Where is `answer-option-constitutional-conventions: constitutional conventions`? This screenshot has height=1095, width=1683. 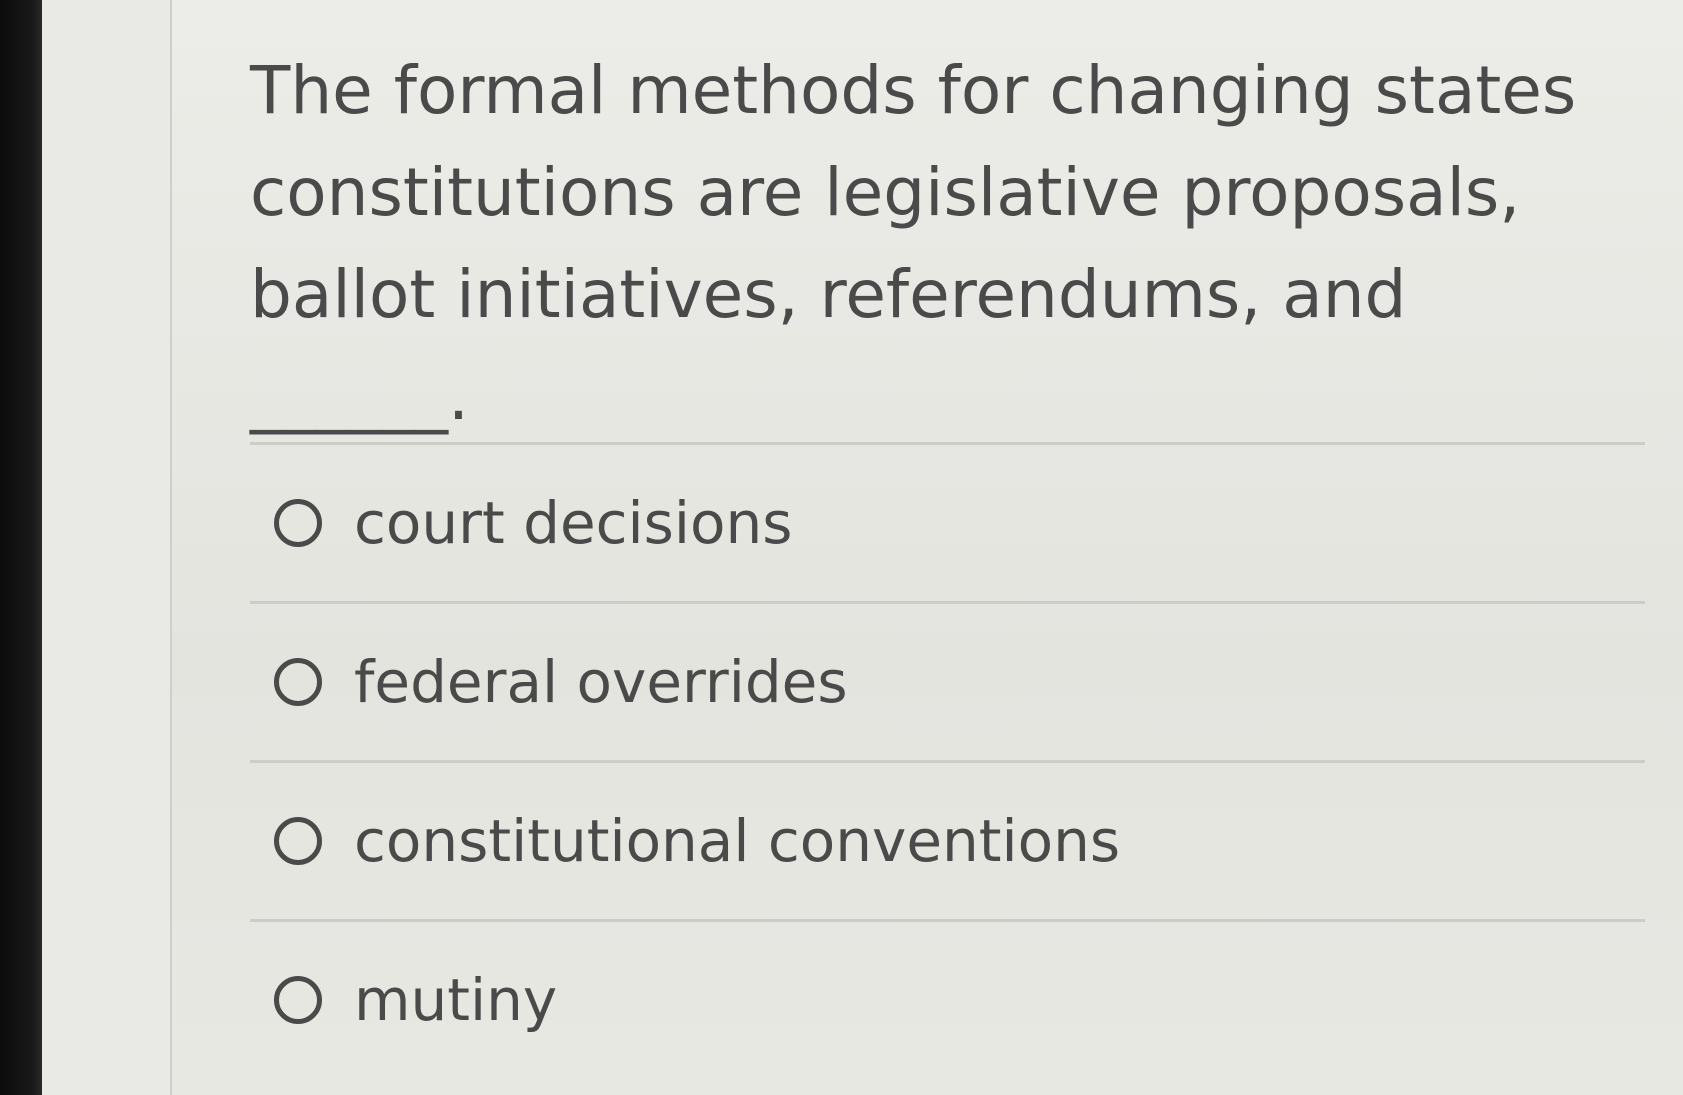
answer-option-constitutional-conventions: constitutional conventions is located at coordinates (947, 839).